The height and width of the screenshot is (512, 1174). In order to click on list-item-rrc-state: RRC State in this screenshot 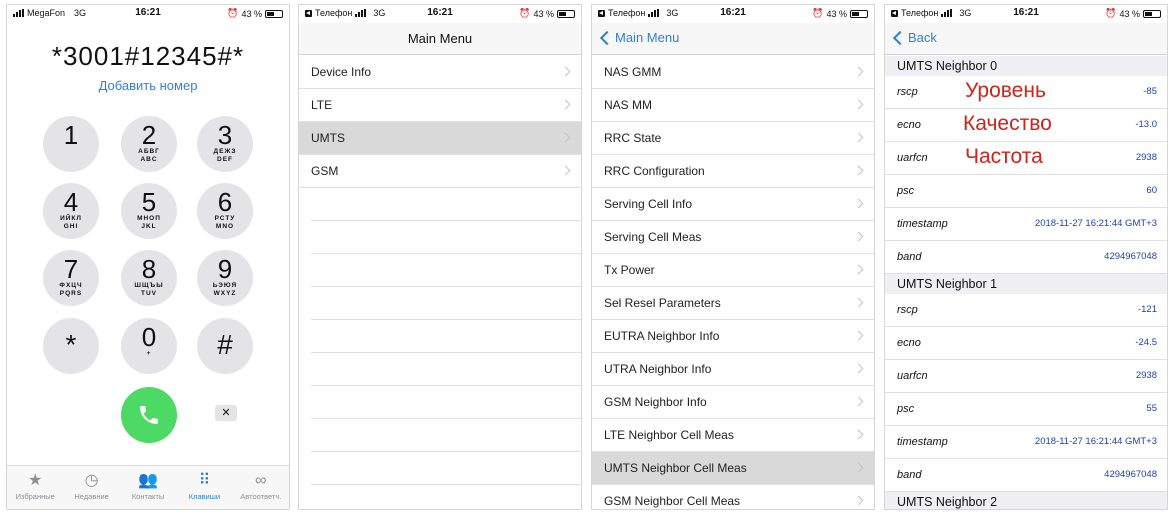, I will do `click(733, 138)`.